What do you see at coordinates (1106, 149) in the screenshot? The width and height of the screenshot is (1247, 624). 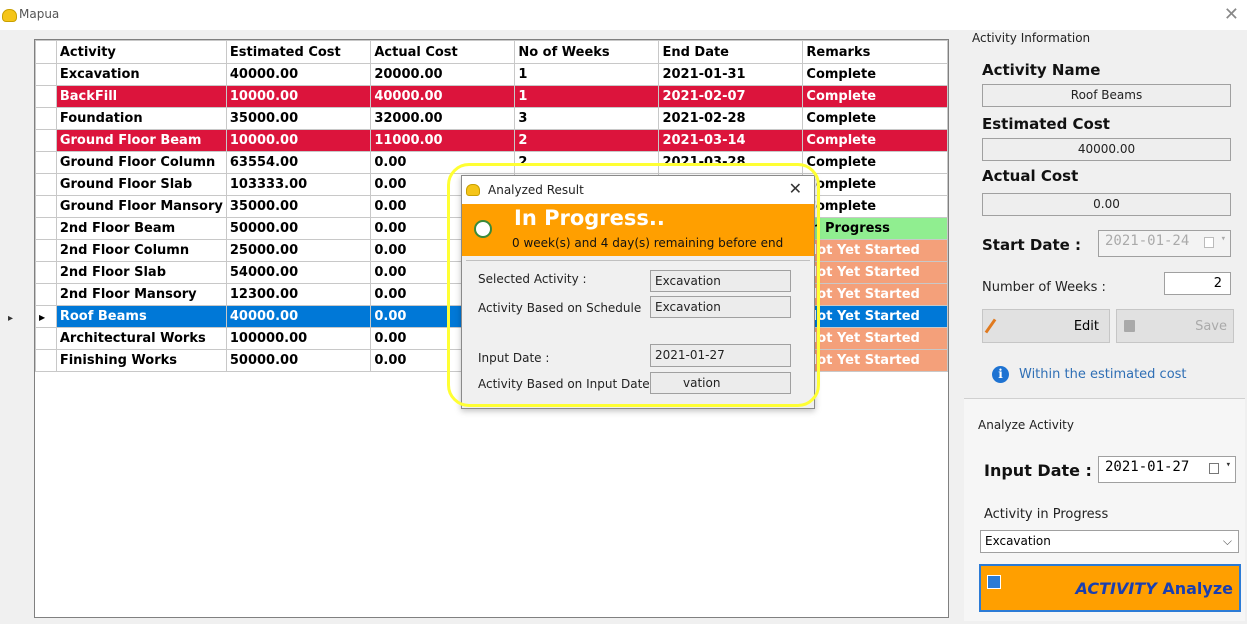 I see `estimated-cost-field: 40000.00` at bounding box center [1106, 149].